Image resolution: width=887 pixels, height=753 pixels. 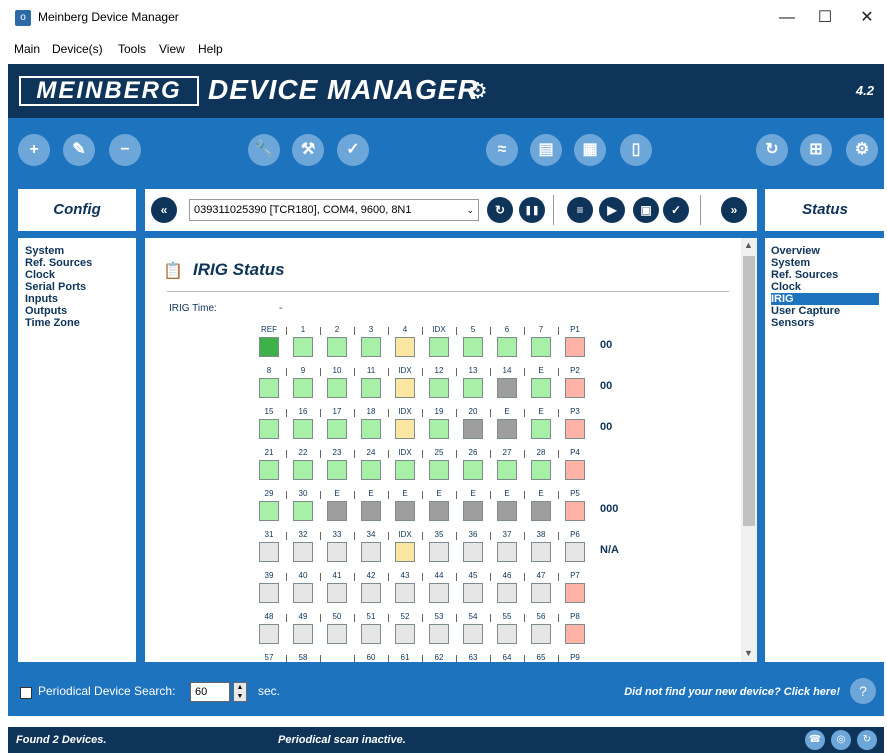 I want to click on tree-icon: ⊞, so click(x=816, y=150).